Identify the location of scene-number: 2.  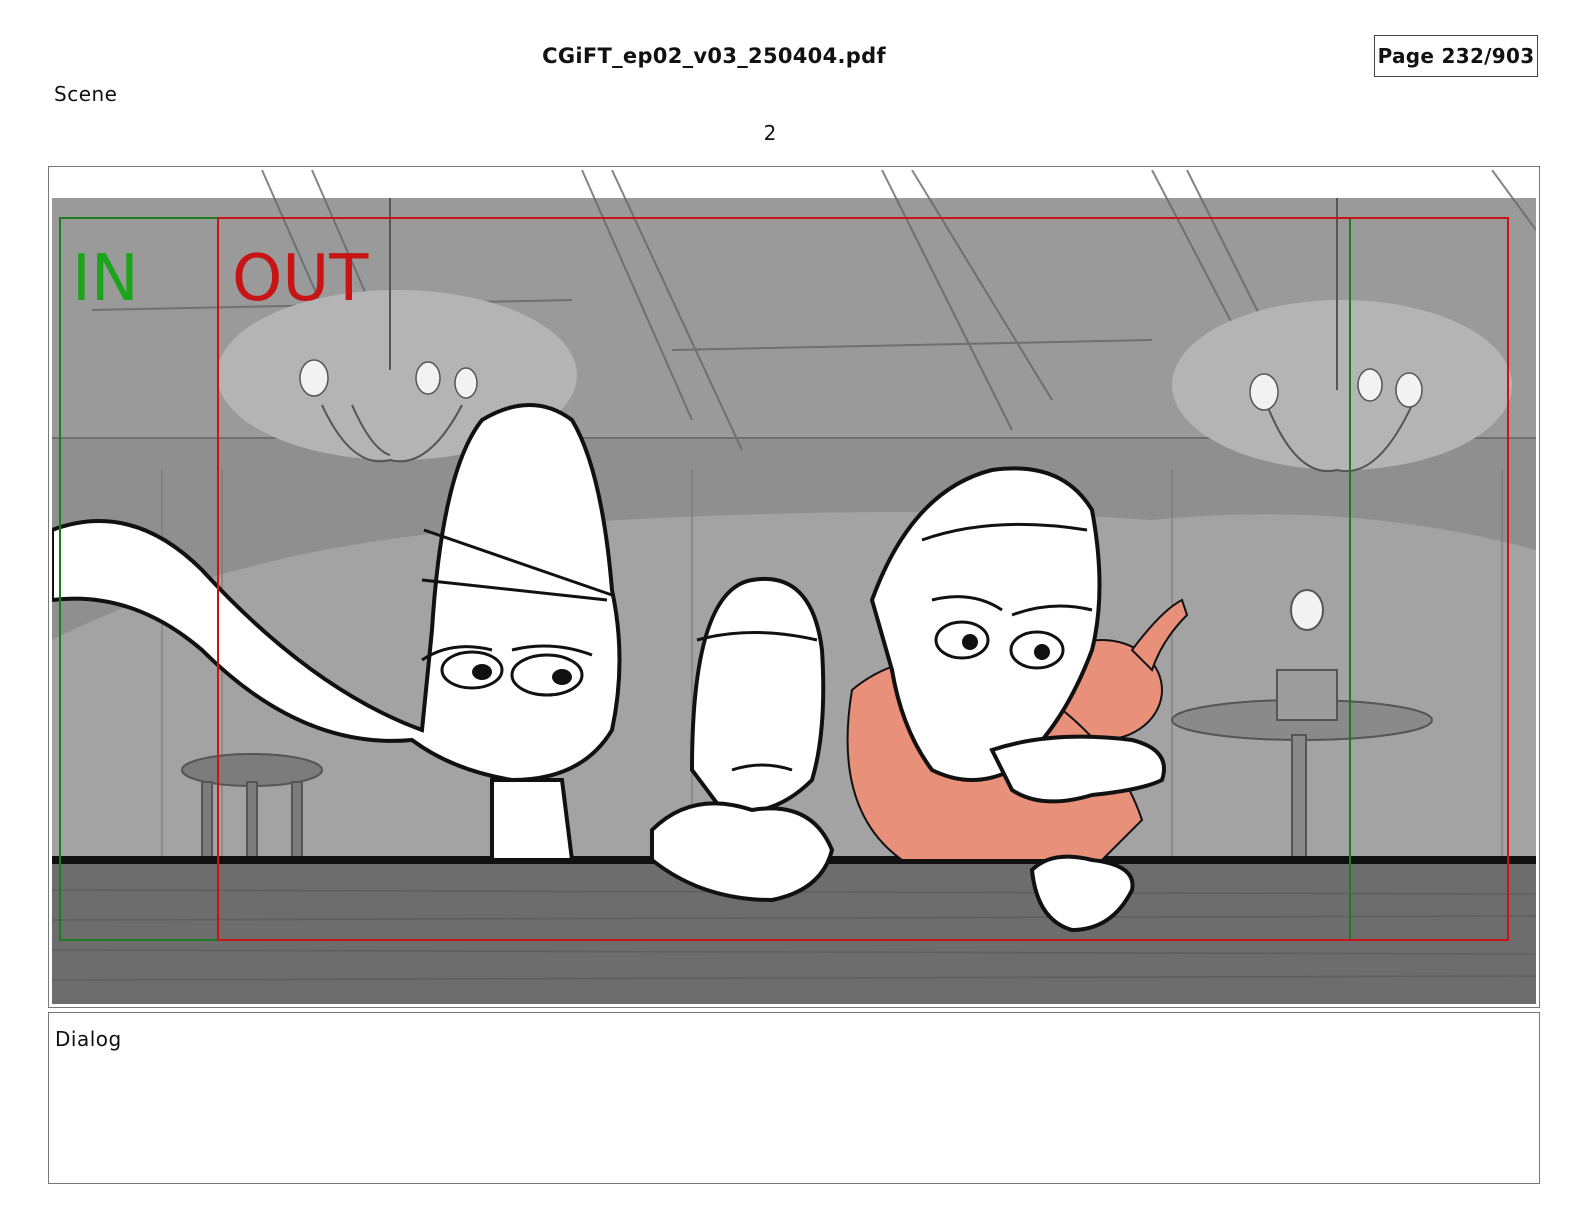
(770, 133).